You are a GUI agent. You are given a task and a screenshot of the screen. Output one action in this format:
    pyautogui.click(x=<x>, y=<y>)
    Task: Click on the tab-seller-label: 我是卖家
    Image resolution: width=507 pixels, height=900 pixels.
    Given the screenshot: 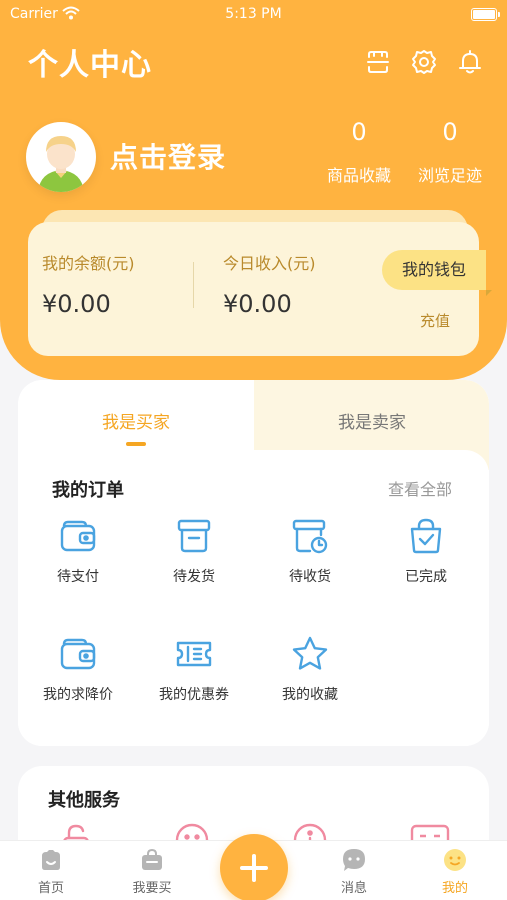 What is the action you would take?
    pyautogui.click(x=372, y=423)
    